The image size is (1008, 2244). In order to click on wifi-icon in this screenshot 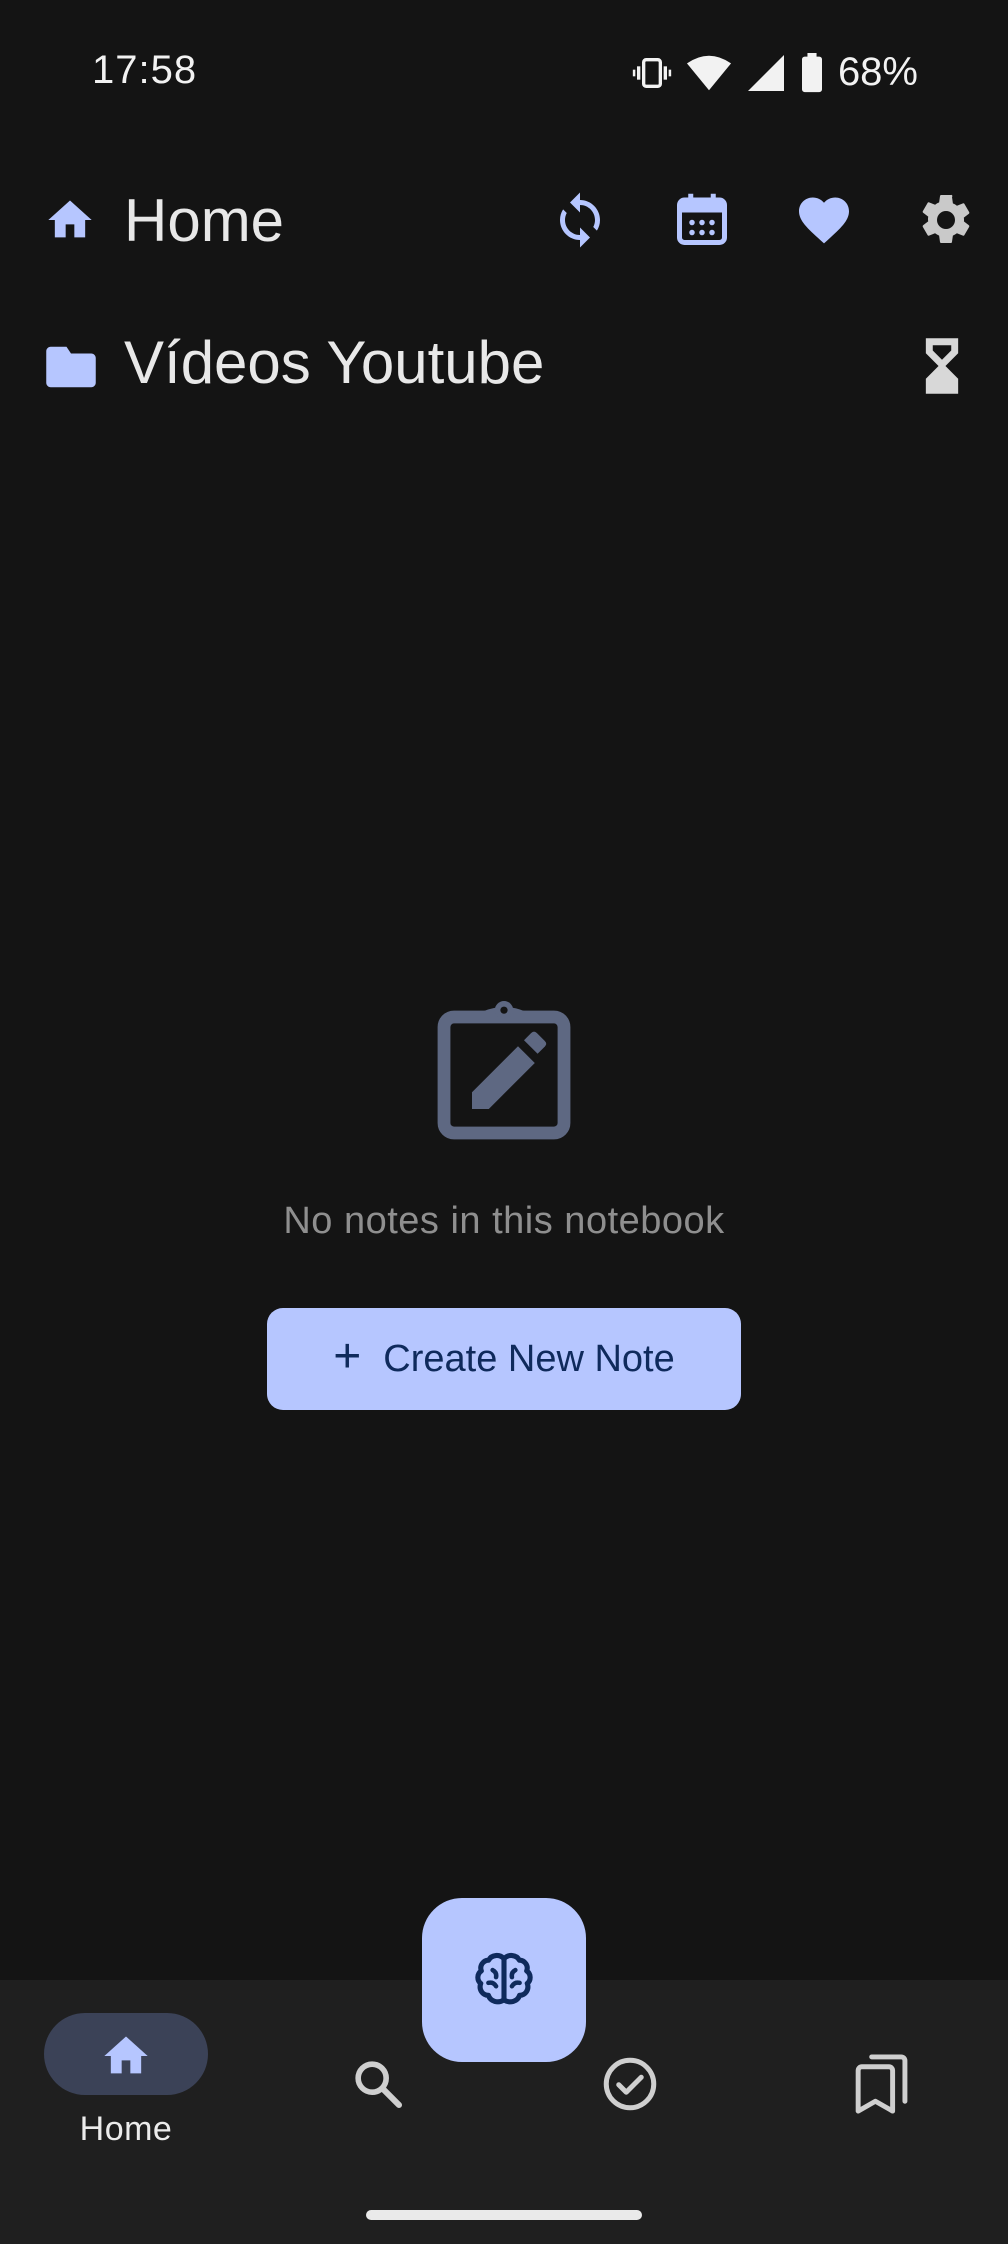, I will do `click(708, 72)`.